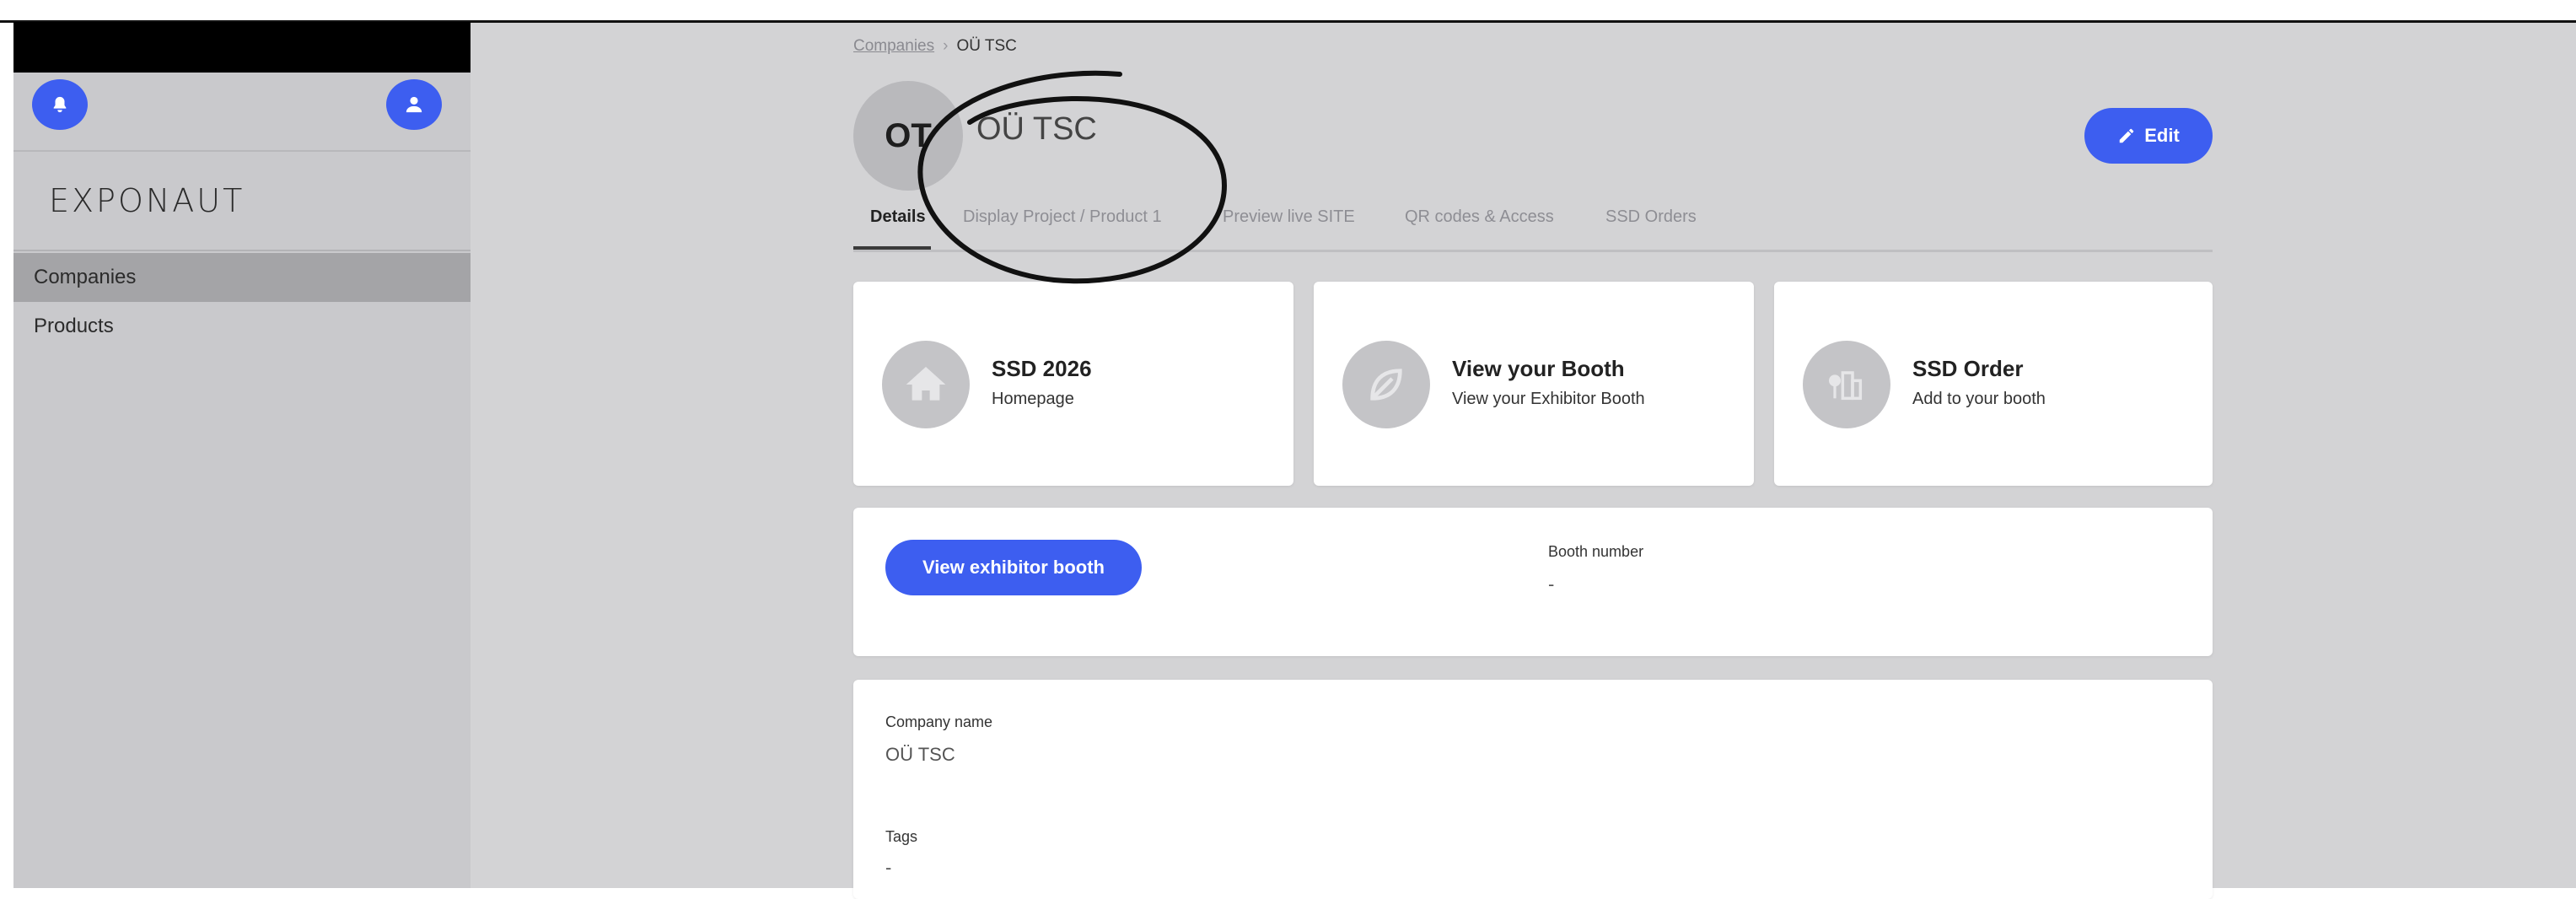 The height and width of the screenshot is (899, 2576). I want to click on user-icon, so click(414, 105).